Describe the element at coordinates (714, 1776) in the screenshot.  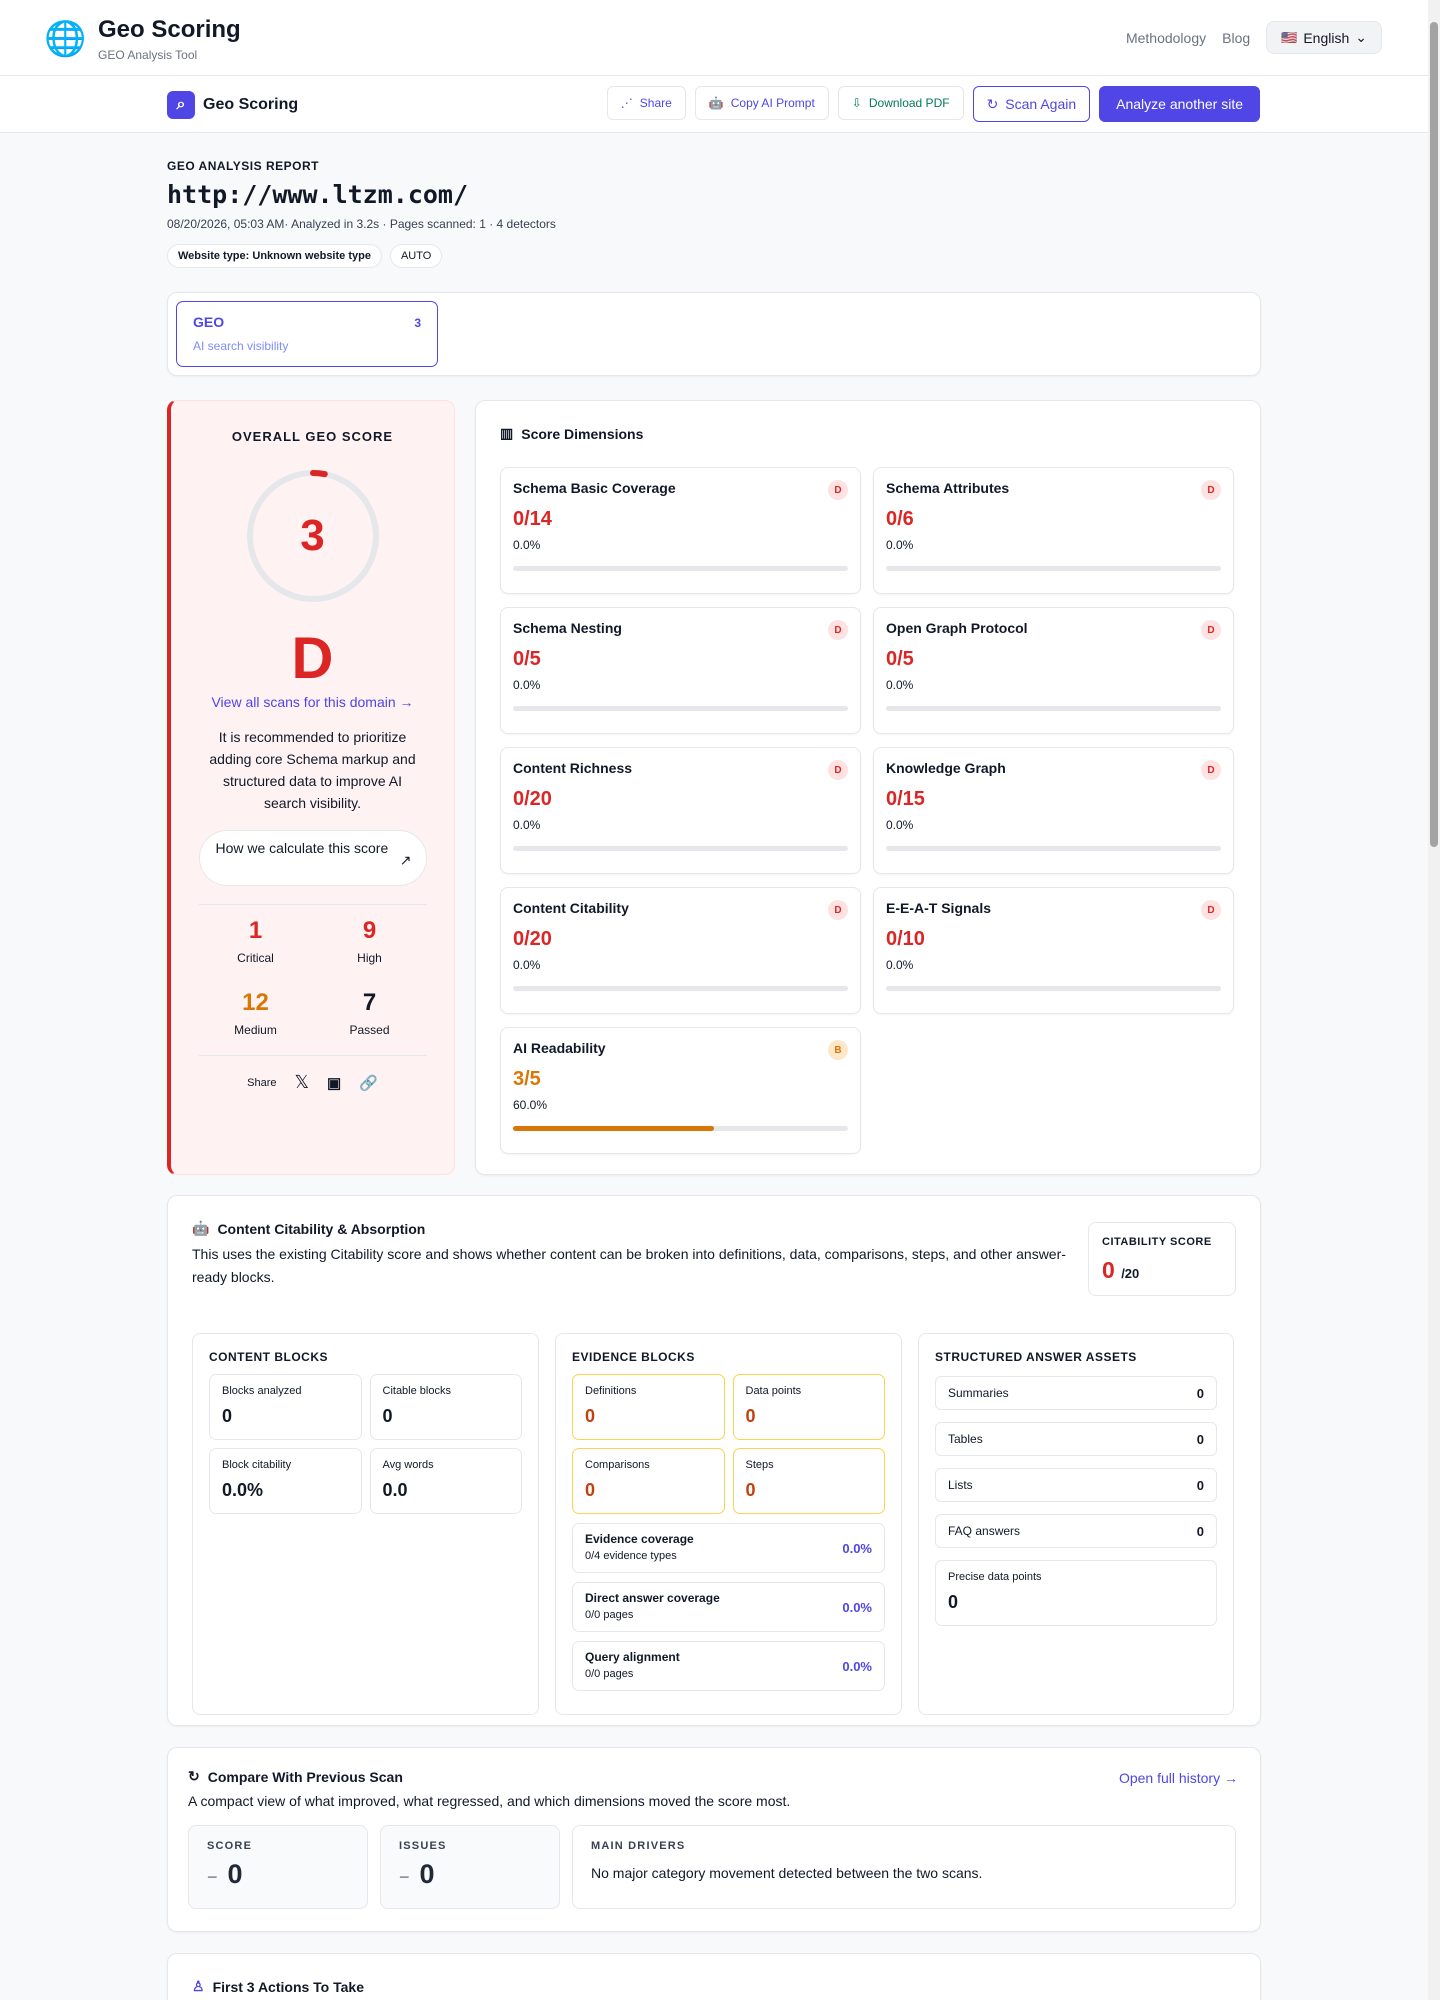
I see `compare-title: ↻ Compare With Previous Scan` at that location.